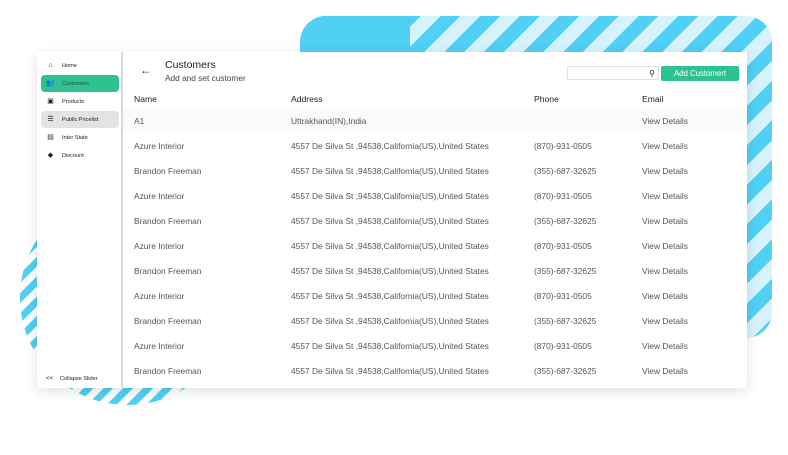 This screenshot has width=788, height=455. What do you see at coordinates (607, 73) in the screenshot?
I see `search-input` at bounding box center [607, 73].